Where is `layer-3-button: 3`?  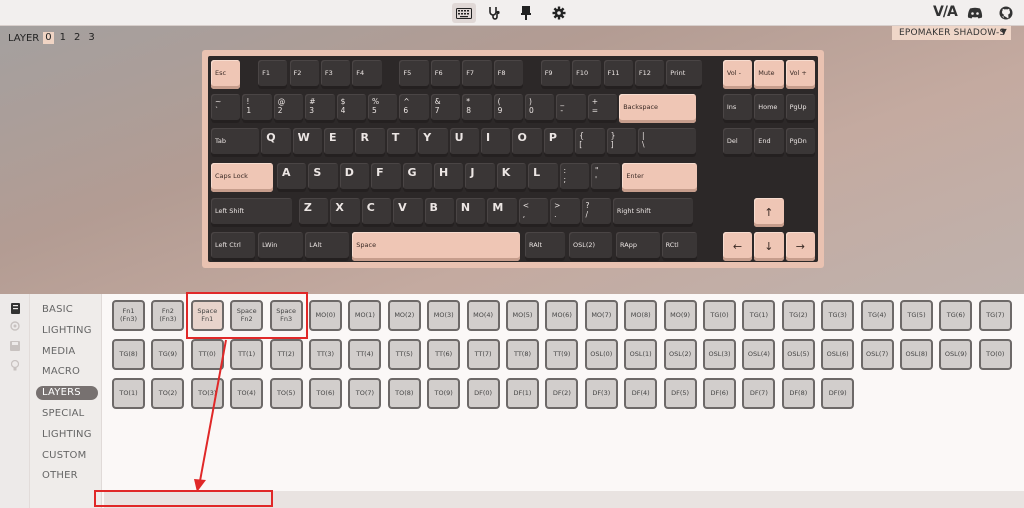 layer-3-button: 3 is located at coordinates (91, 38).